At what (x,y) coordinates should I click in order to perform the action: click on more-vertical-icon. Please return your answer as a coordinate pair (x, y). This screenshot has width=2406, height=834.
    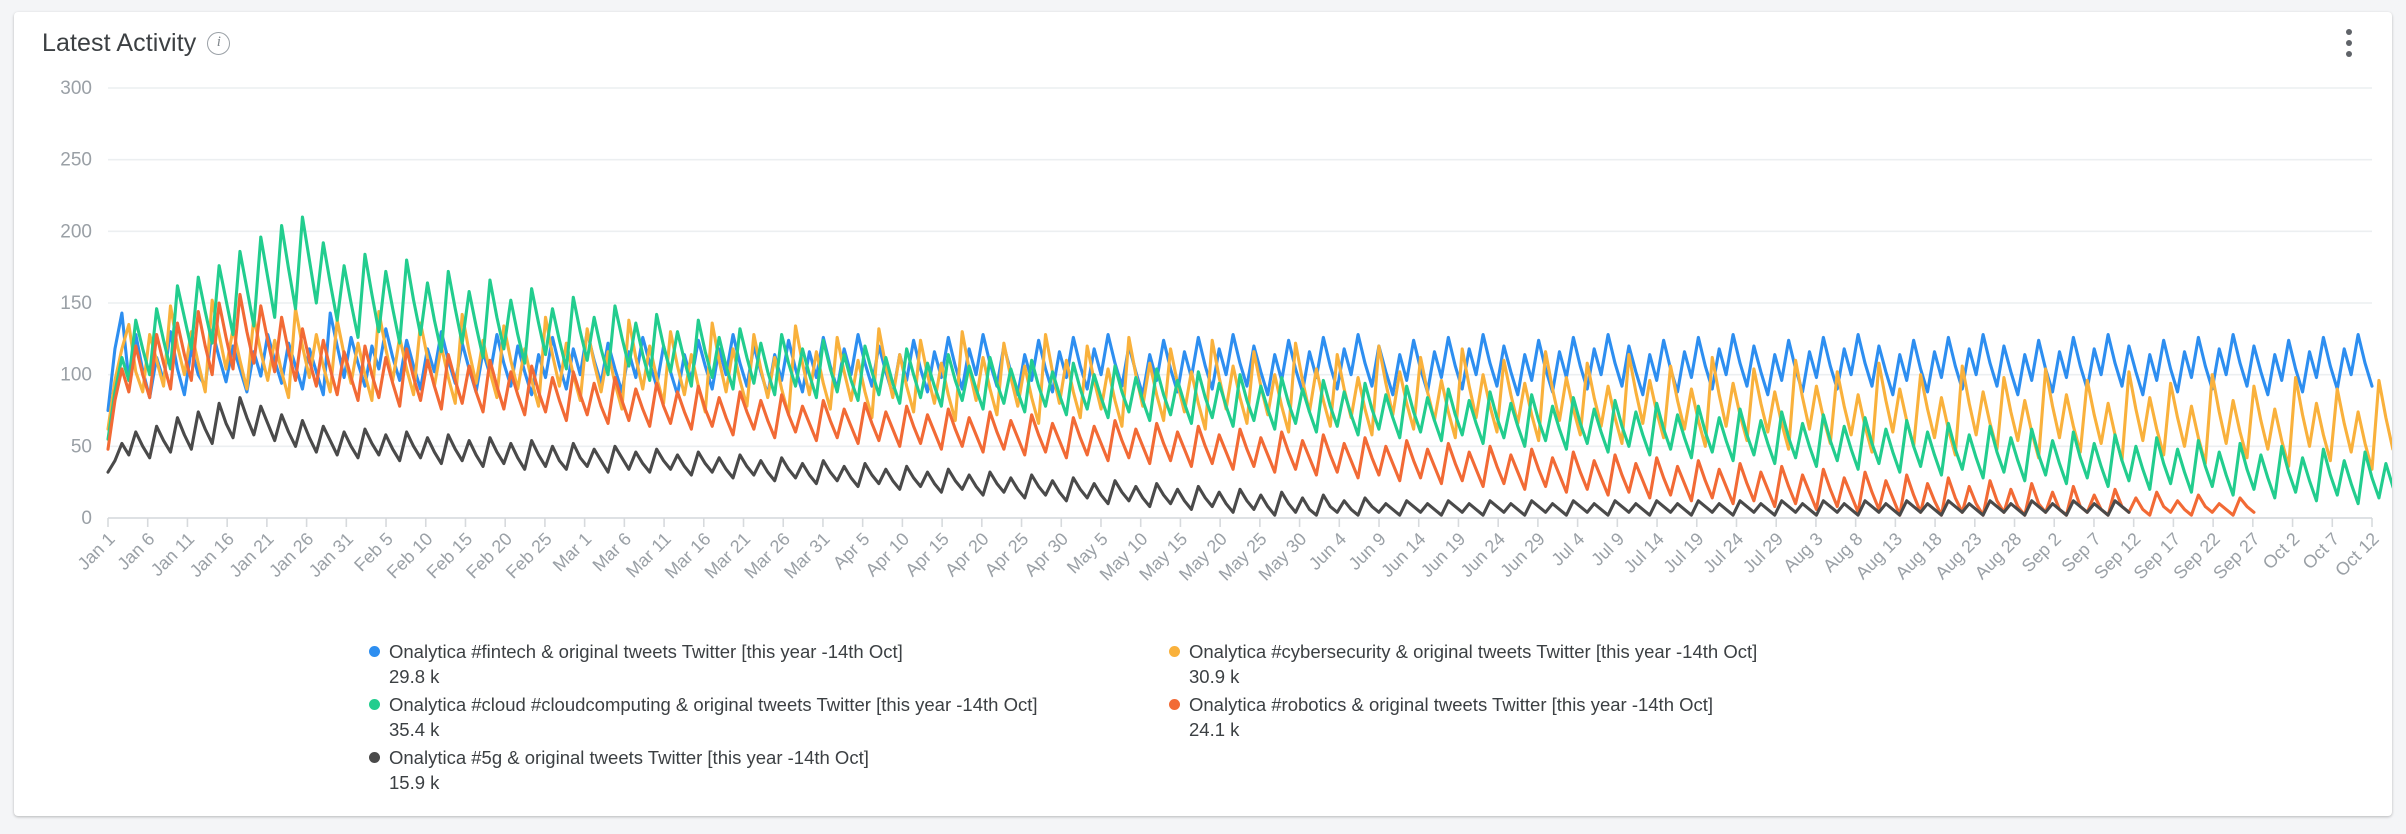
    Looking at the image, I should click on (2349, 43).